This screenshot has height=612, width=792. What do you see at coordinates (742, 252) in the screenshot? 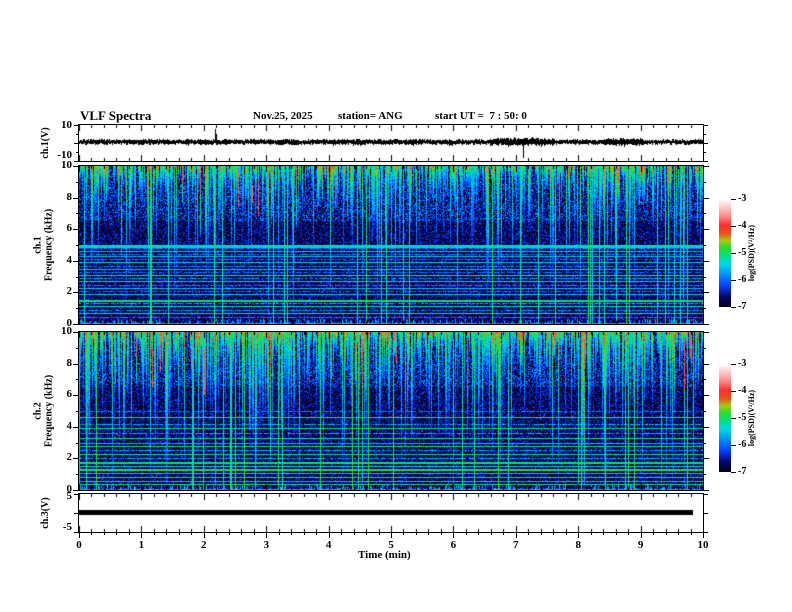
I see `colorbar-tick-label: -5` at bounding box center [742, 252].